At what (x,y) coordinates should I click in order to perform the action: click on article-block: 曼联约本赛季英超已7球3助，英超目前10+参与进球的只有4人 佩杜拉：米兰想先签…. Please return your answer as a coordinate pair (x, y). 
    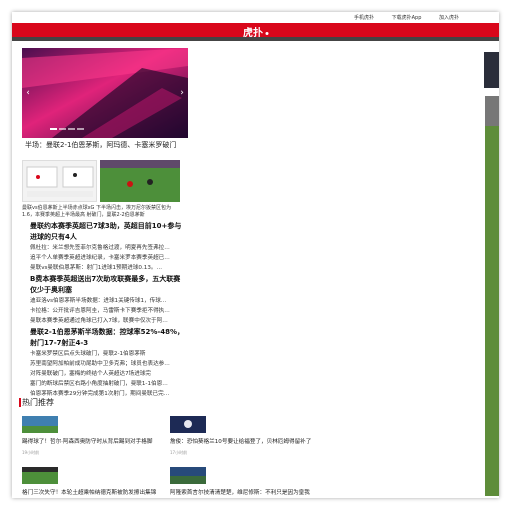
    Looking at the image, I should click on (108, 247).